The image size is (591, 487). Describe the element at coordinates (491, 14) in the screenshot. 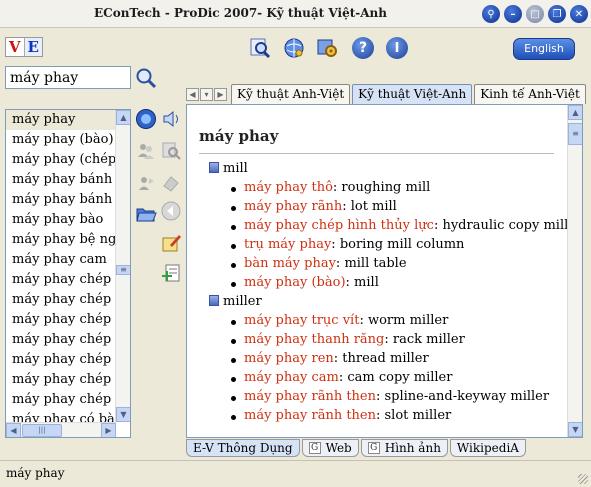

I see `pin-button: ⚲` at that location.